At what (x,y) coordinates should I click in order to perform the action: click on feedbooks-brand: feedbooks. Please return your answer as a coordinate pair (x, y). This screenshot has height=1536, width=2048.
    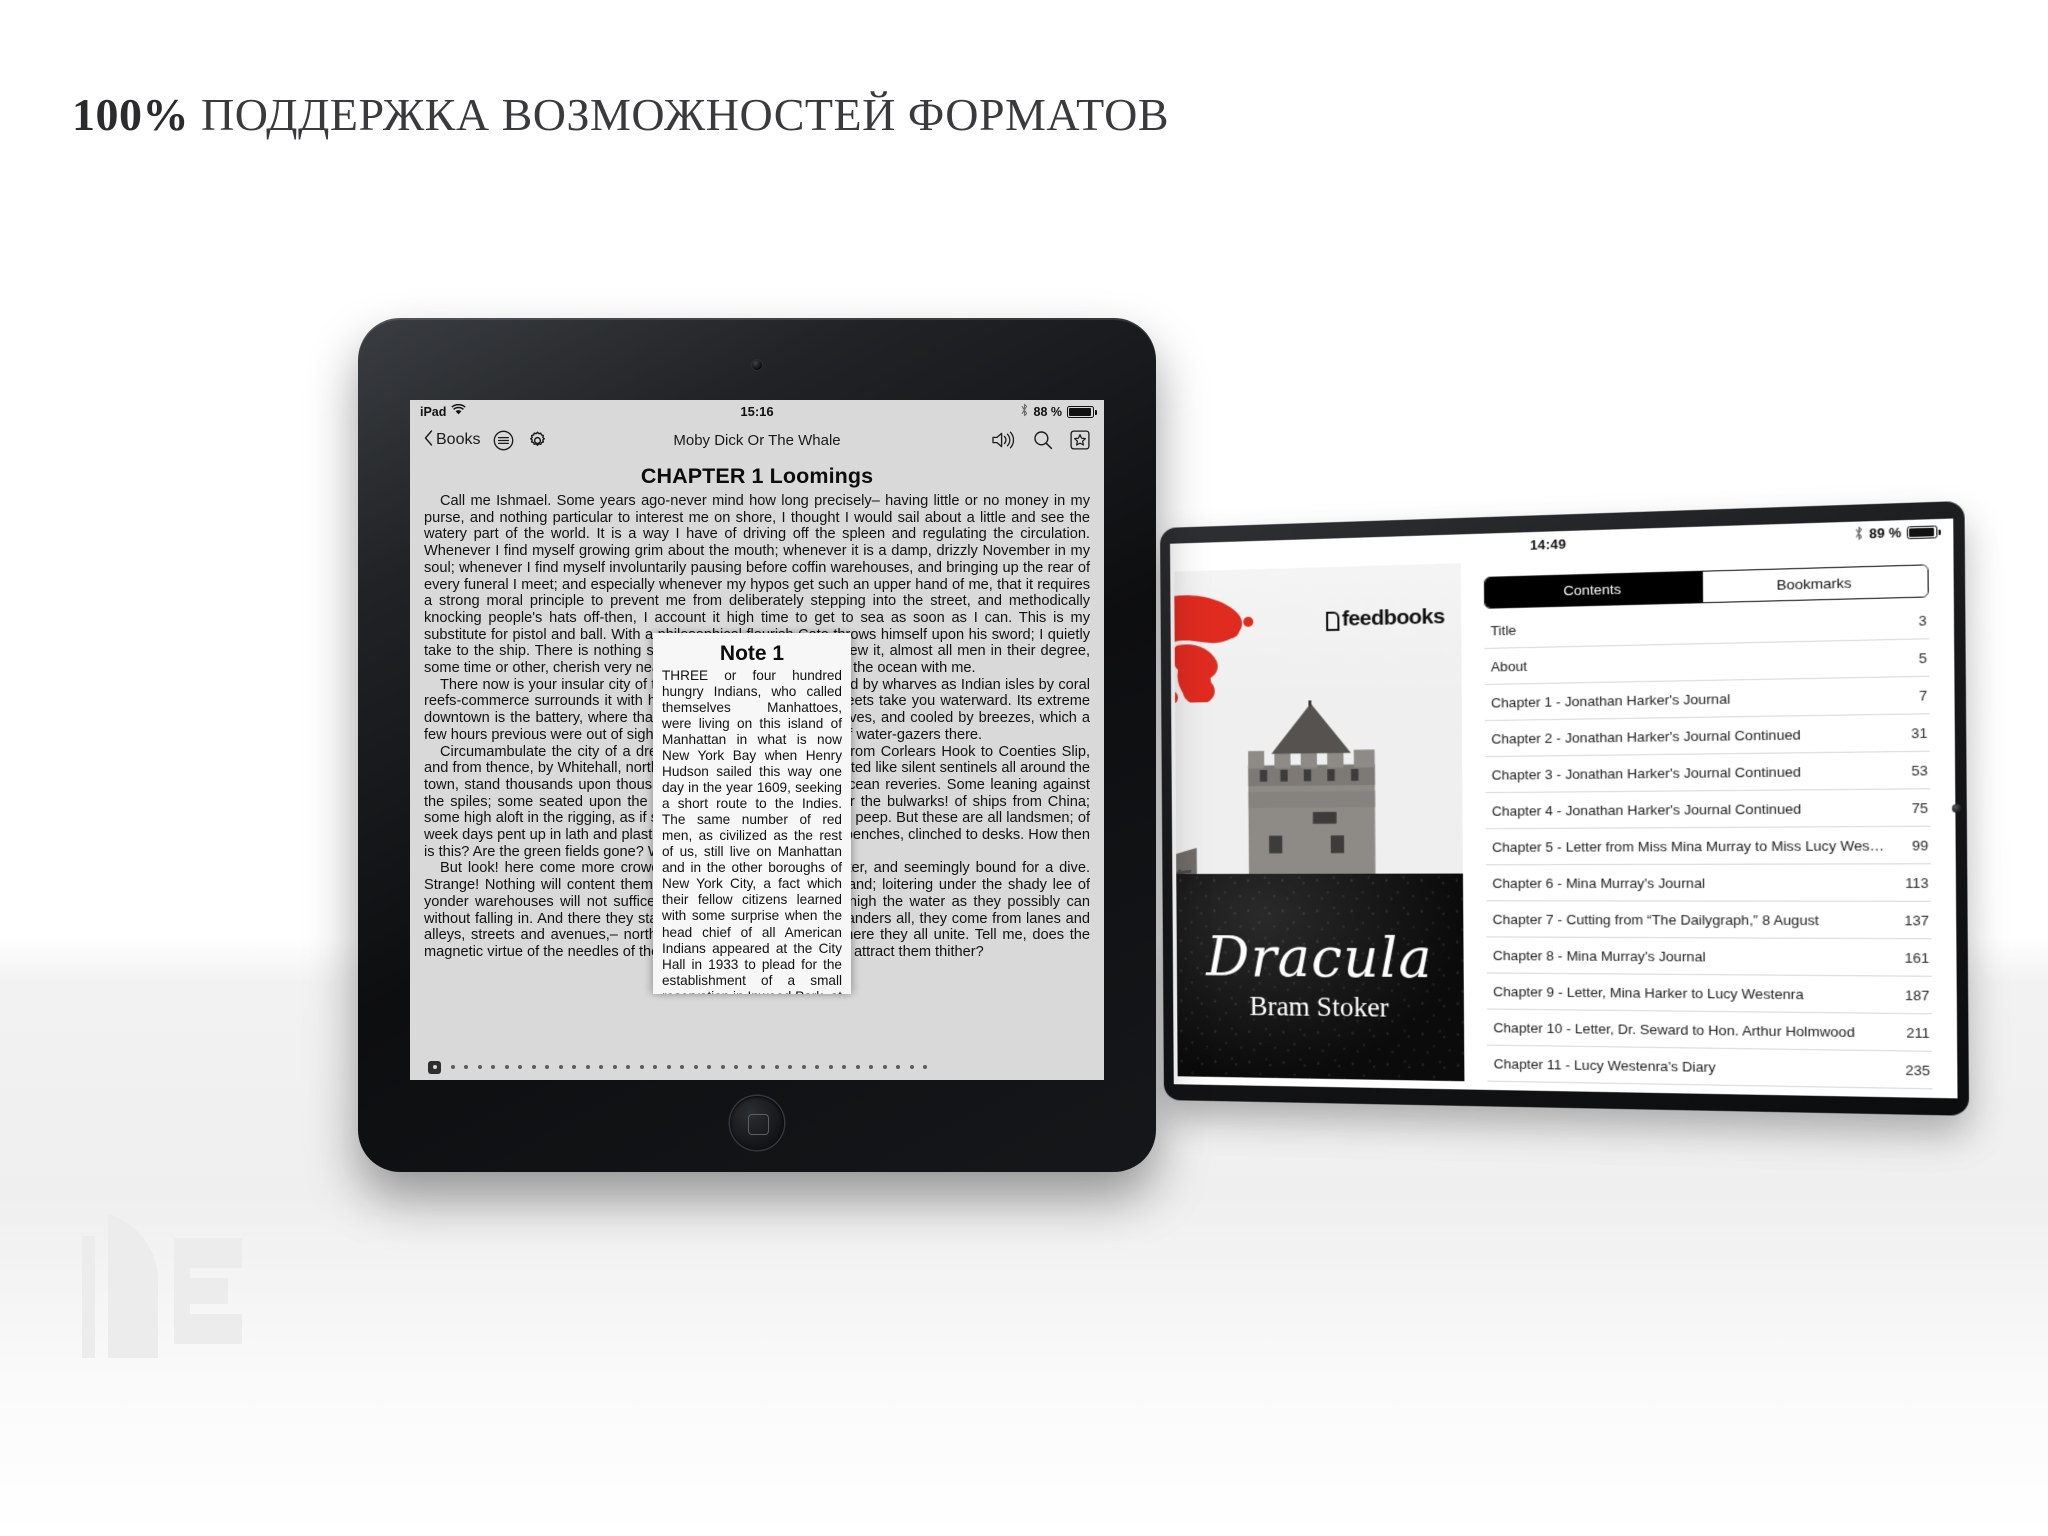
    Looking at the image, I should click on (1385, 618).